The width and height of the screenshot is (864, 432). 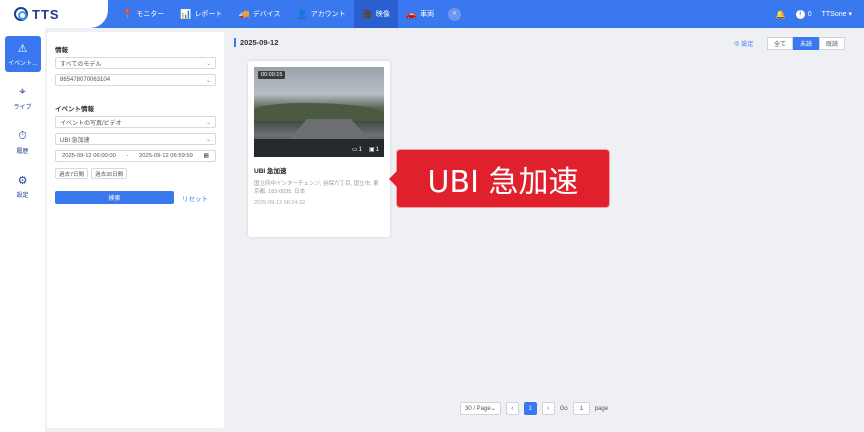 What do you see at coordinates (280, 203) in the screenshot?
I see `event-time: 2025-09-12 06:24:32` at bounding box center [280, 203].